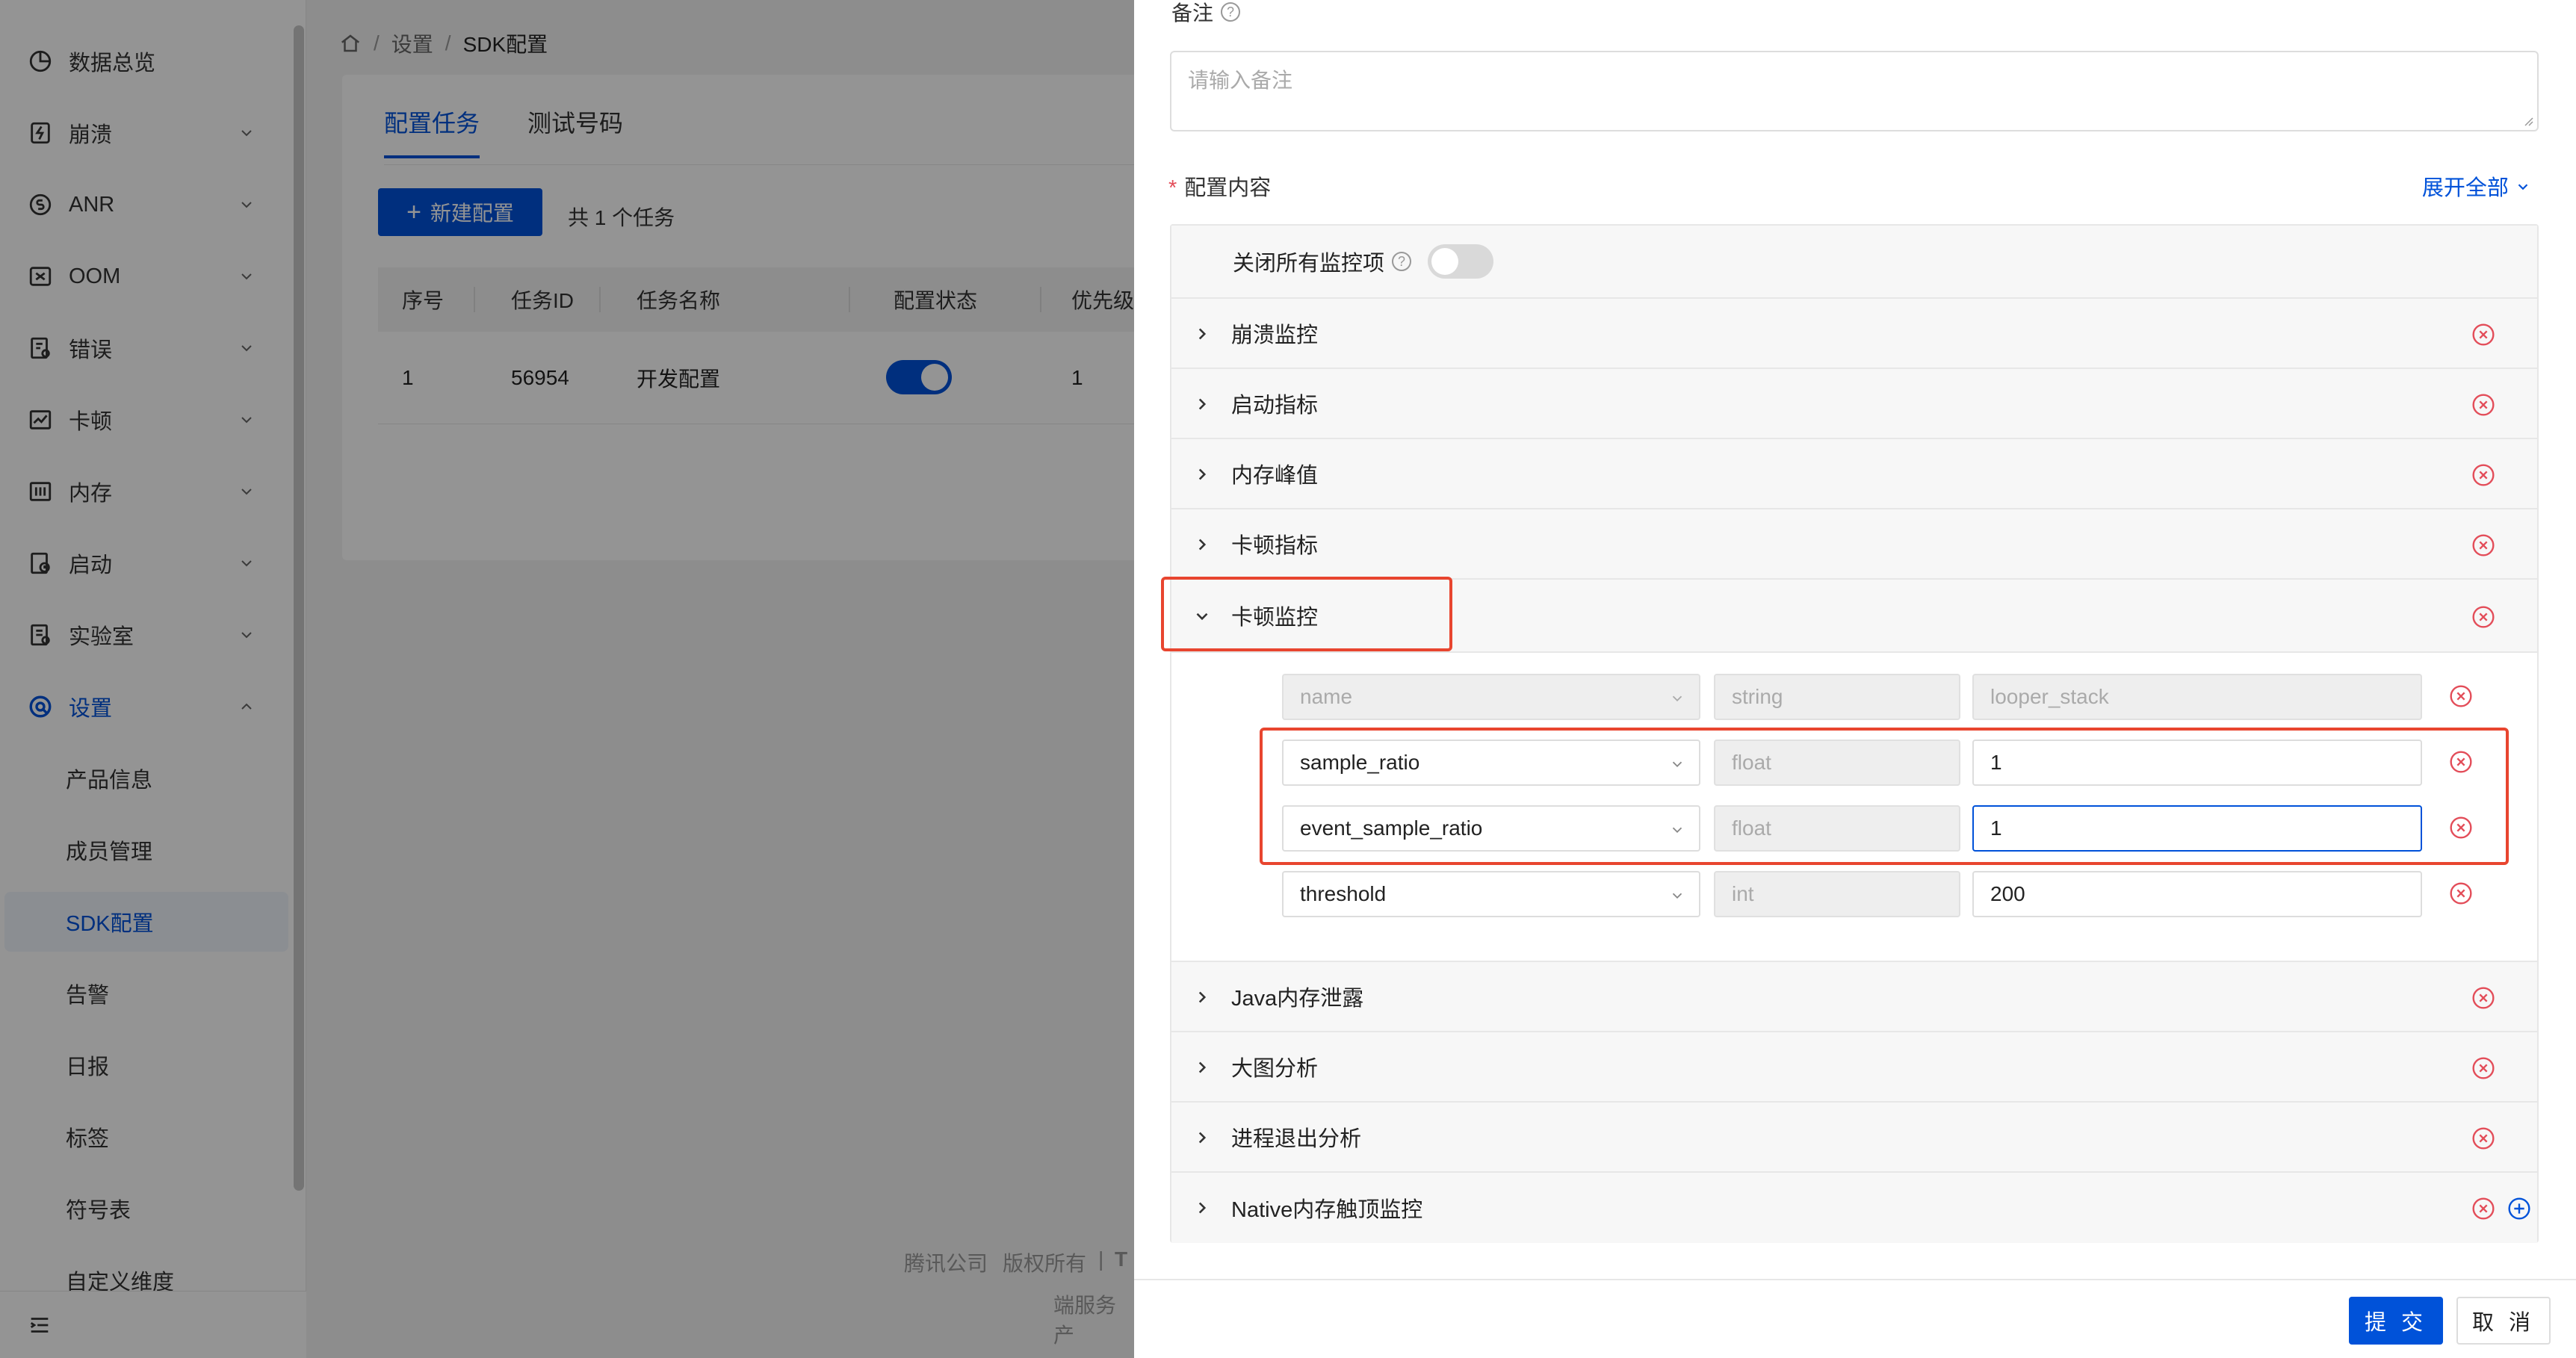 This screenshot has width=2576, height=1358. Describe the element at coordinates (1854, 474) in the screenshot. I see `section-memory-peak: 内存峰值` at that location.